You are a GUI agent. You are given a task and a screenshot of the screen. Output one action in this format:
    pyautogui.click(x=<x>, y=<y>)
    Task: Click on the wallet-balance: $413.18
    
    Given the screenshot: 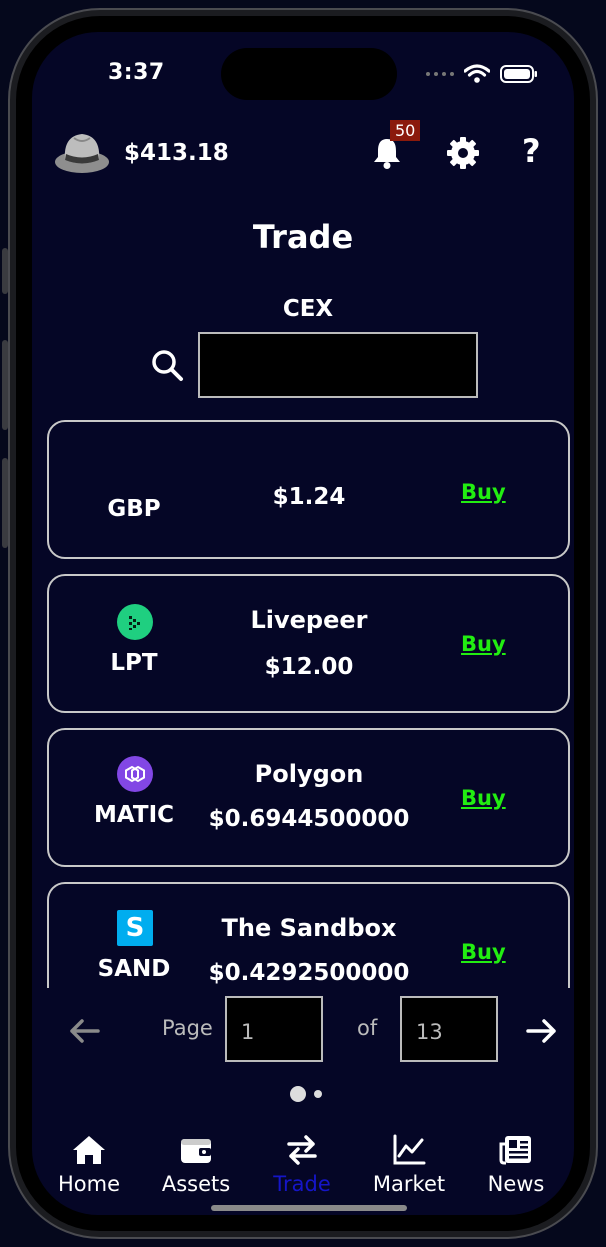 What is the action you would take?
    pyautogui.click(x=176, y=153)
    